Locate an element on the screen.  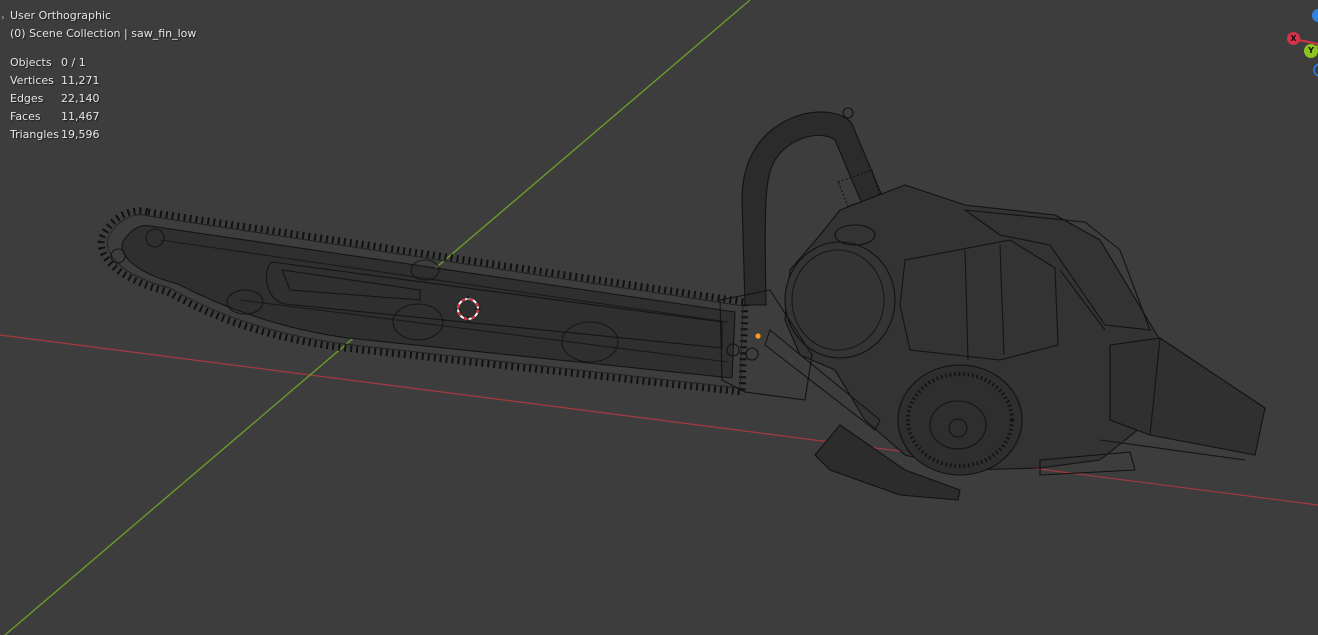
stats-row-objects: Objects 0 / 1 is located at coordinates (55, 65).